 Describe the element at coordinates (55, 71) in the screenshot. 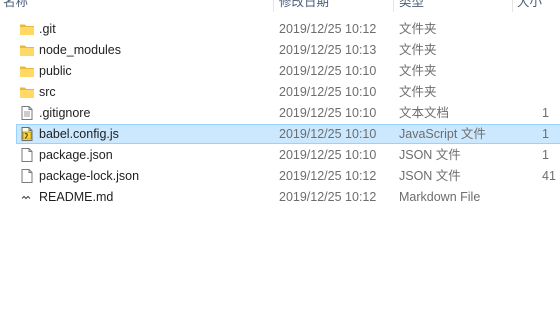

I see `file-name: public` at that location.